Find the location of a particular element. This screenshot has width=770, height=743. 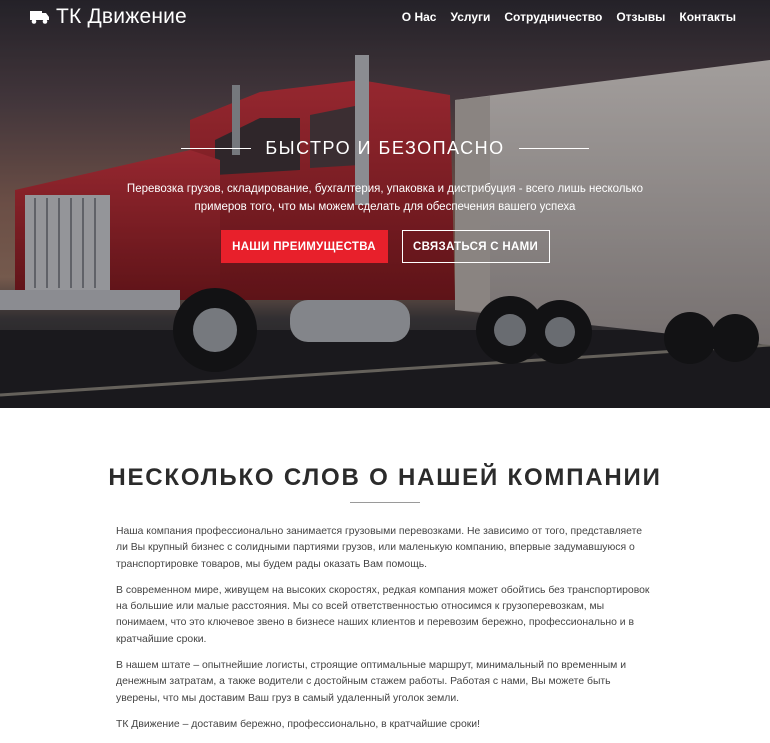

hero-buttons: НАШИ ПРЕИМУЩЕСТВА СВЯЗАТЬСЯ С НАМИ is located at coordinates (385, 246).